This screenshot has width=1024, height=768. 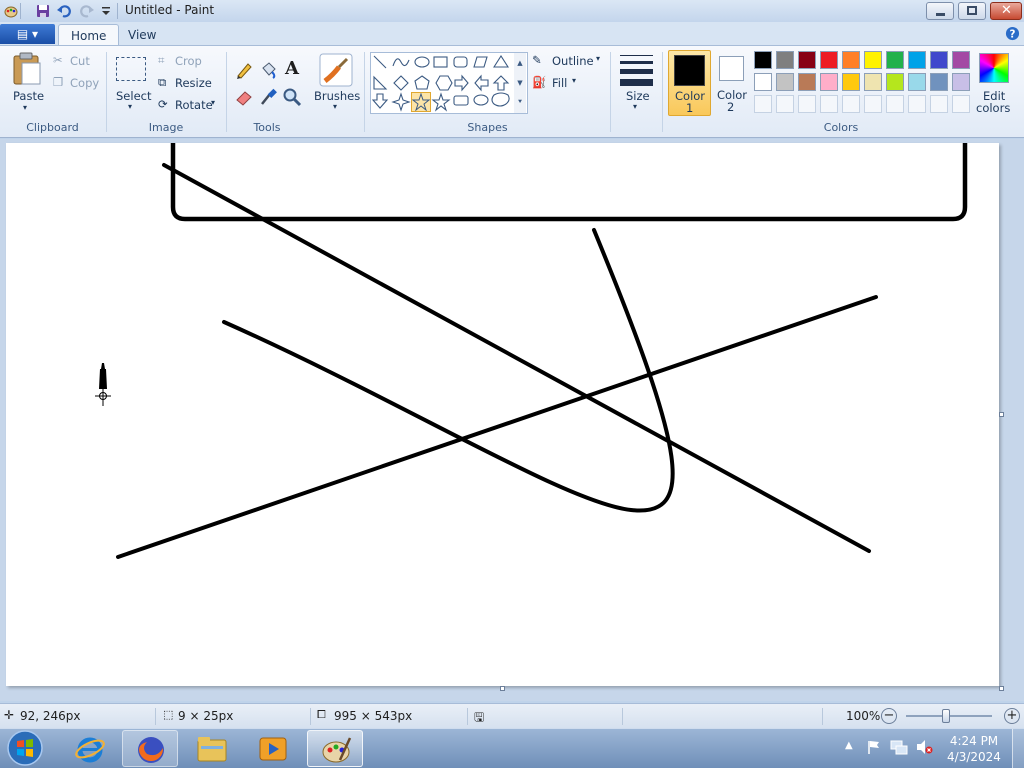 I want to click on save-icon, so click(x=43, y=11).